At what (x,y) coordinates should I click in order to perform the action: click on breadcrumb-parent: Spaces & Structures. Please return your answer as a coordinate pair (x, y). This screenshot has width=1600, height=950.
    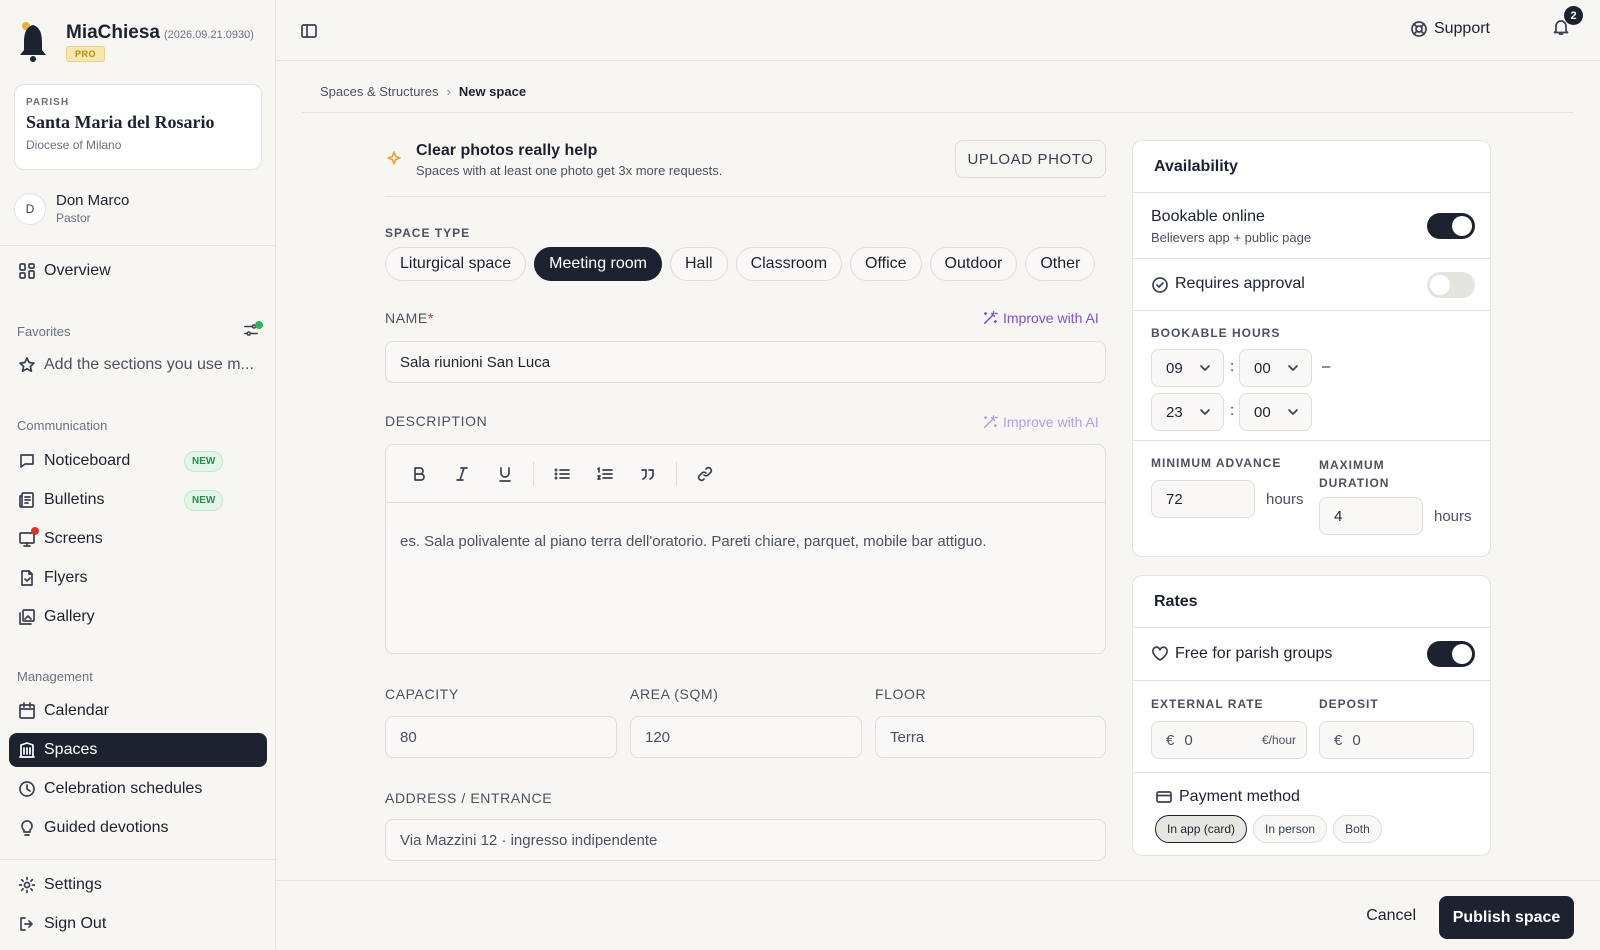
    Looking at the image, I should click on (379, 91).